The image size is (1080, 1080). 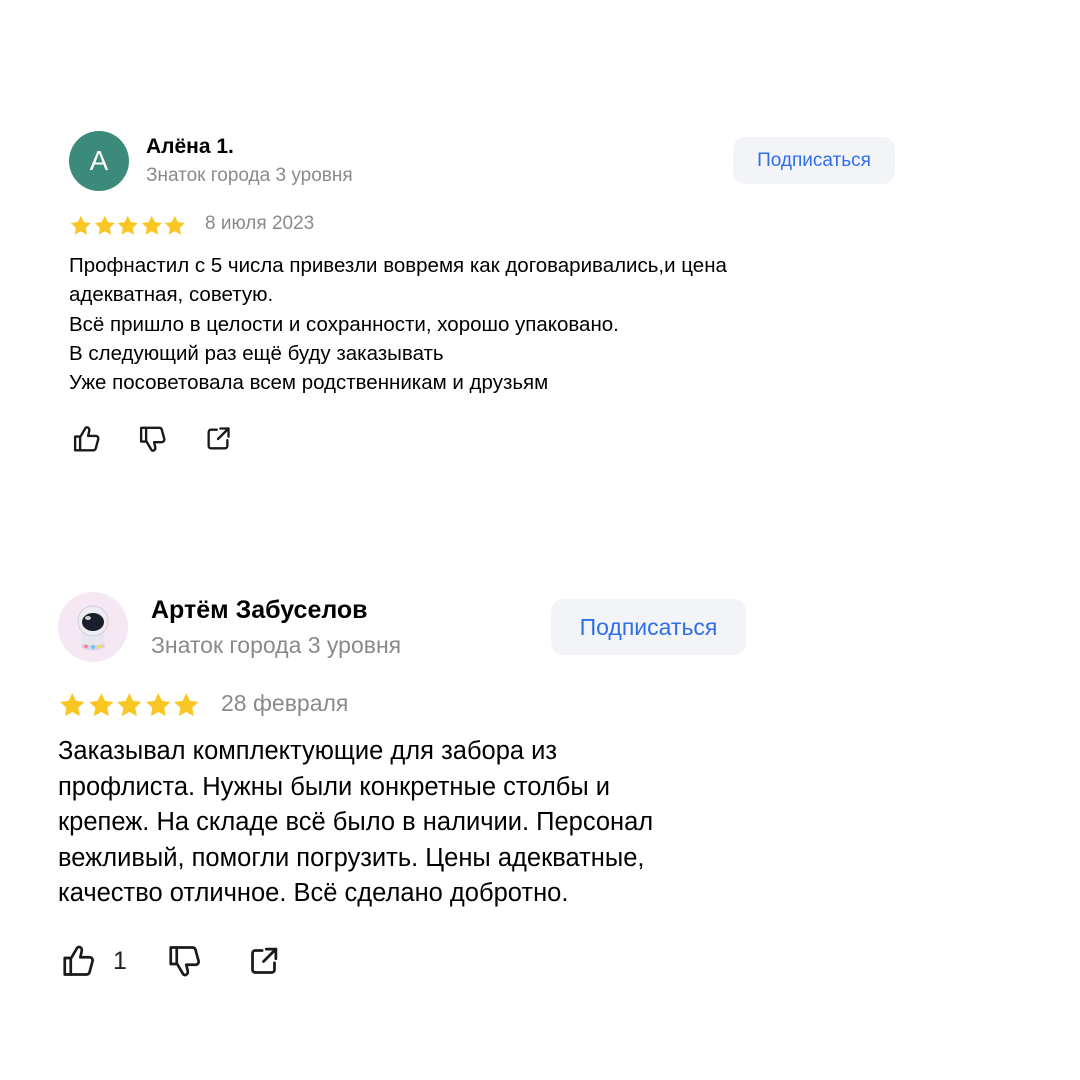 I want to click on review-text-line: адекватная, советую., so click(x=171, y=295).